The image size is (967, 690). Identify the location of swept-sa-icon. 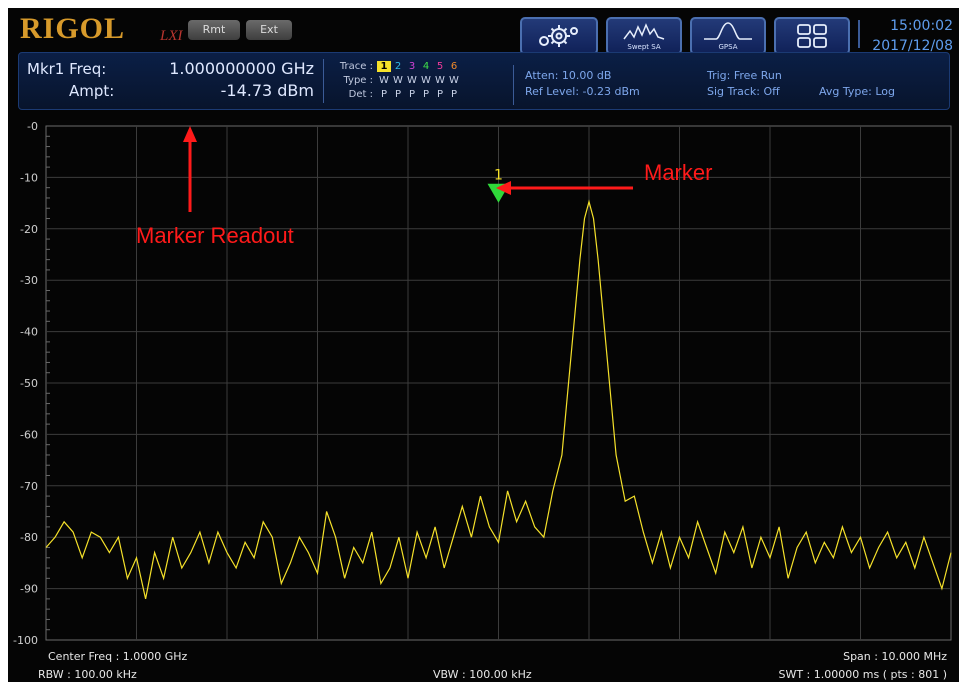
(644, 31).